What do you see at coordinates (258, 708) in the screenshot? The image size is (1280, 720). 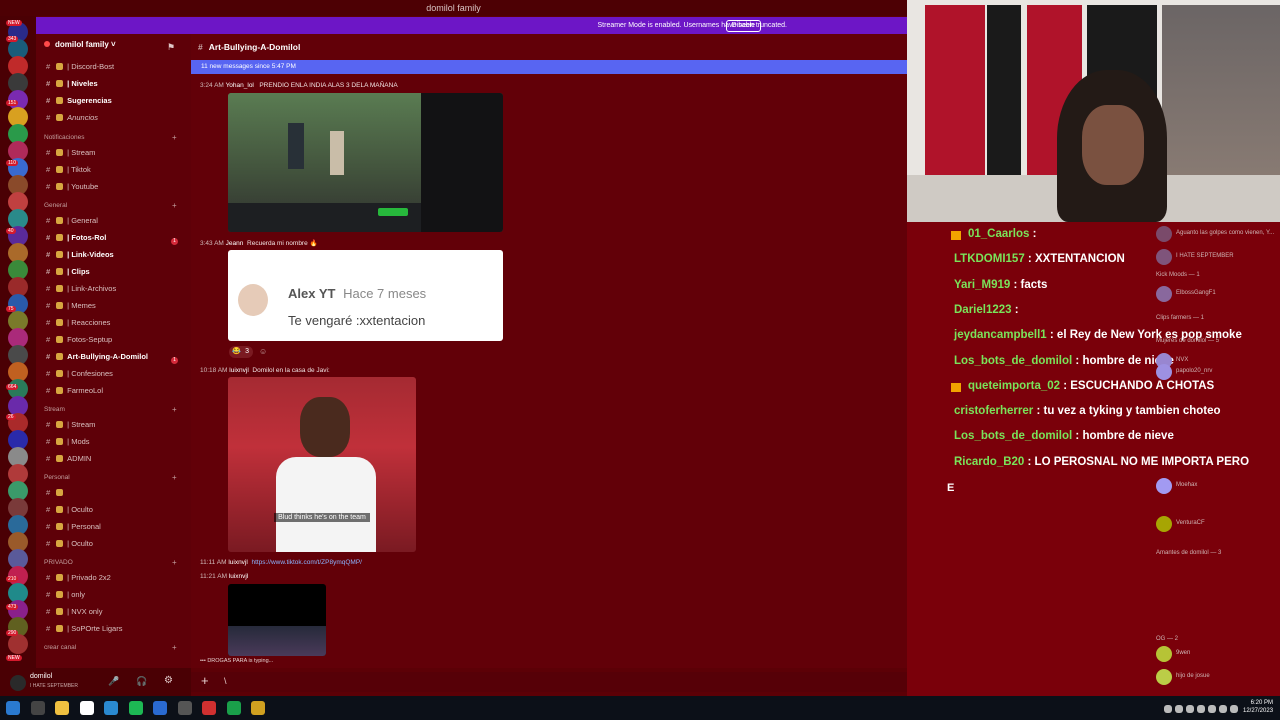 I see `obs-icon` at bounding box center [258, 708].